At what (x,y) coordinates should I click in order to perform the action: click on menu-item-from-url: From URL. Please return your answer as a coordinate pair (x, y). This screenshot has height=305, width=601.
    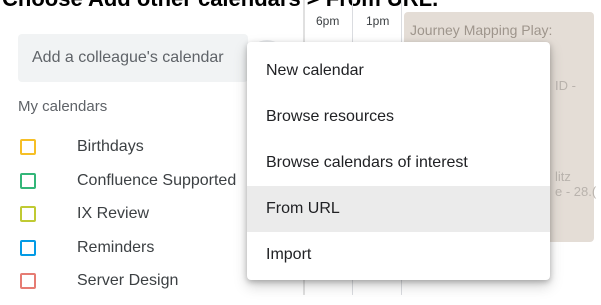
    Looking at the image, I should click on (398, 209).